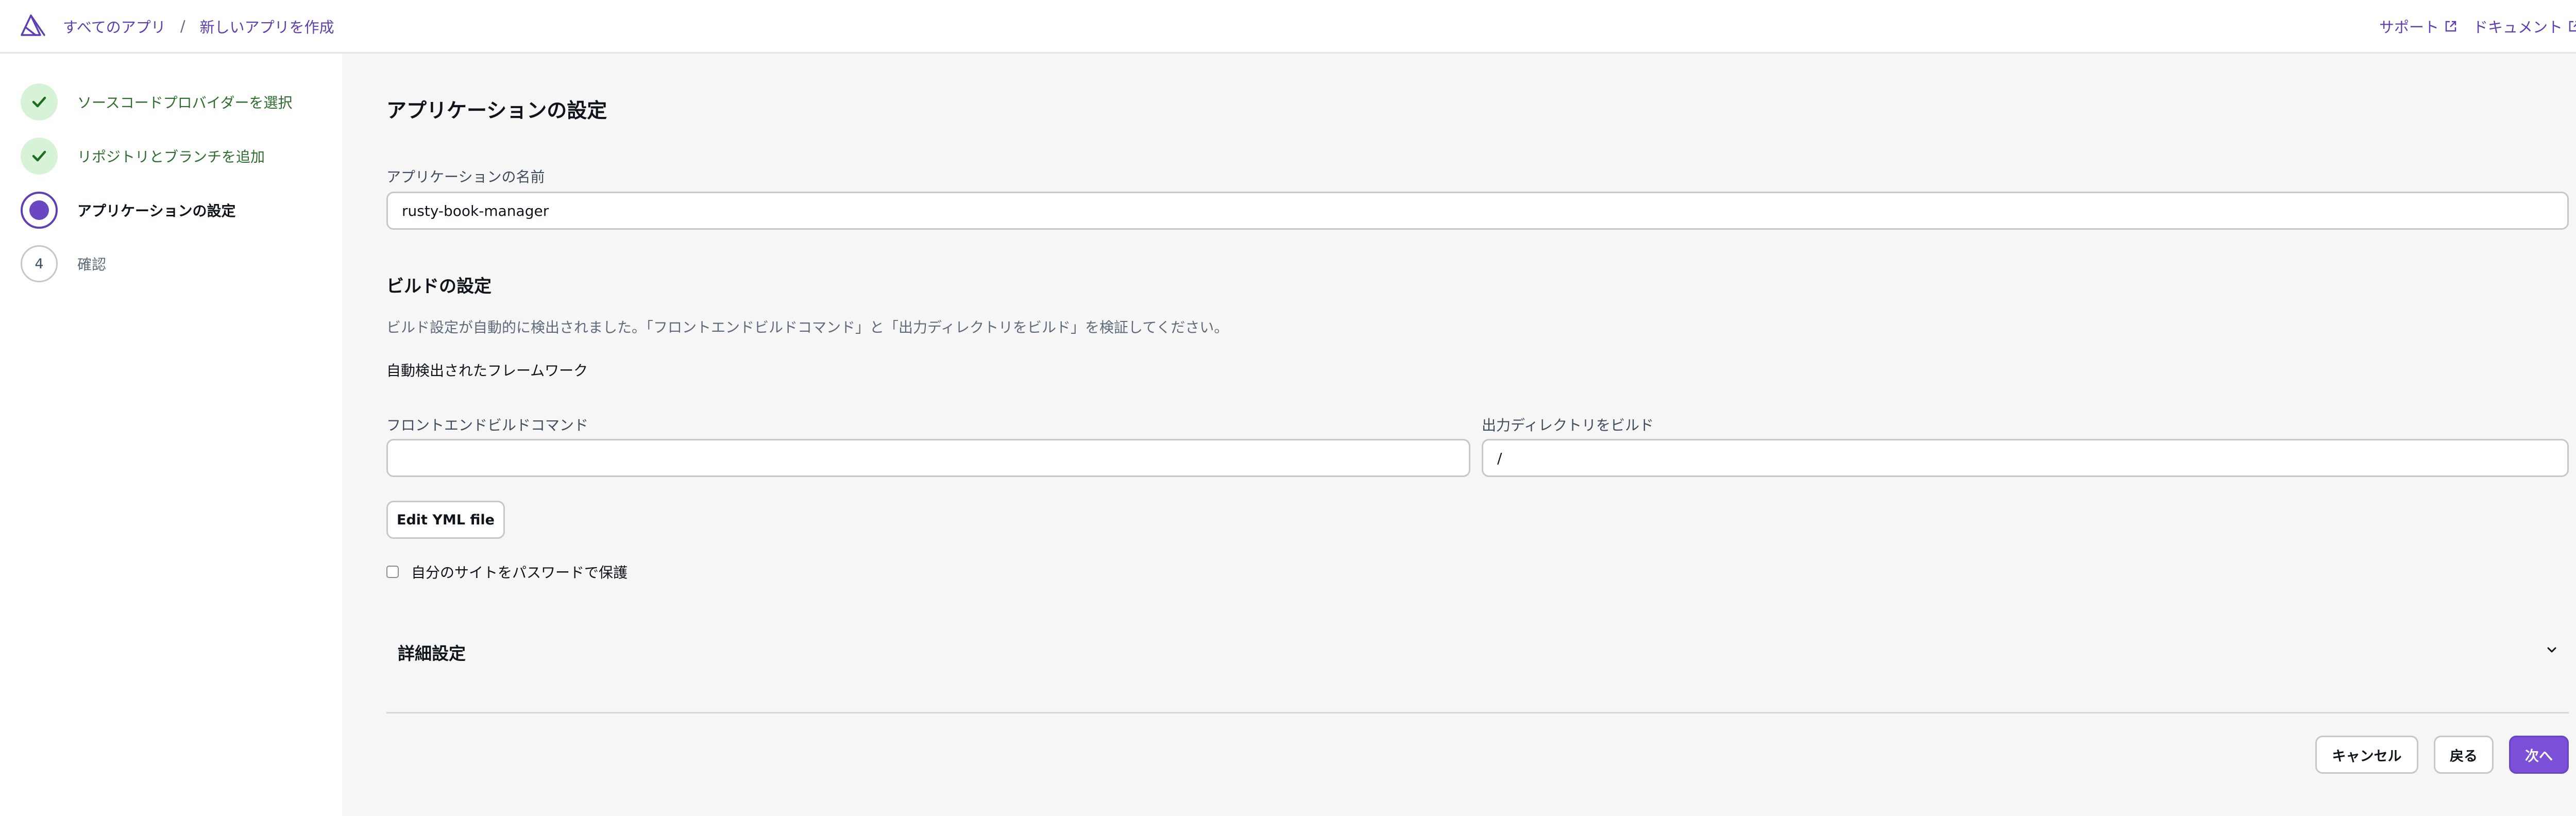 Image resolution: width=2576 pixels, height=816 pixels. What do you see at coordinates (497, 111) in the screenshot?
I see `page-title: アプリケーションの設定` at bounding box center [497, 111].